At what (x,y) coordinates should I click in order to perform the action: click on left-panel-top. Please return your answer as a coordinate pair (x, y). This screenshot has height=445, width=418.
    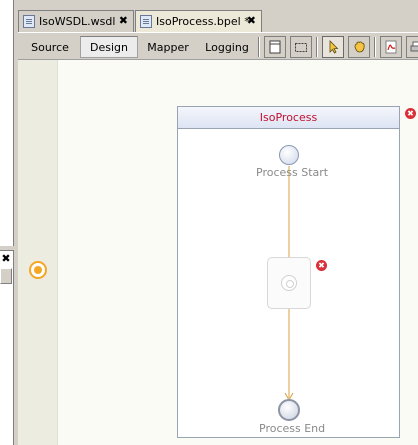
    Looking at the image, I should click on (7, 123).